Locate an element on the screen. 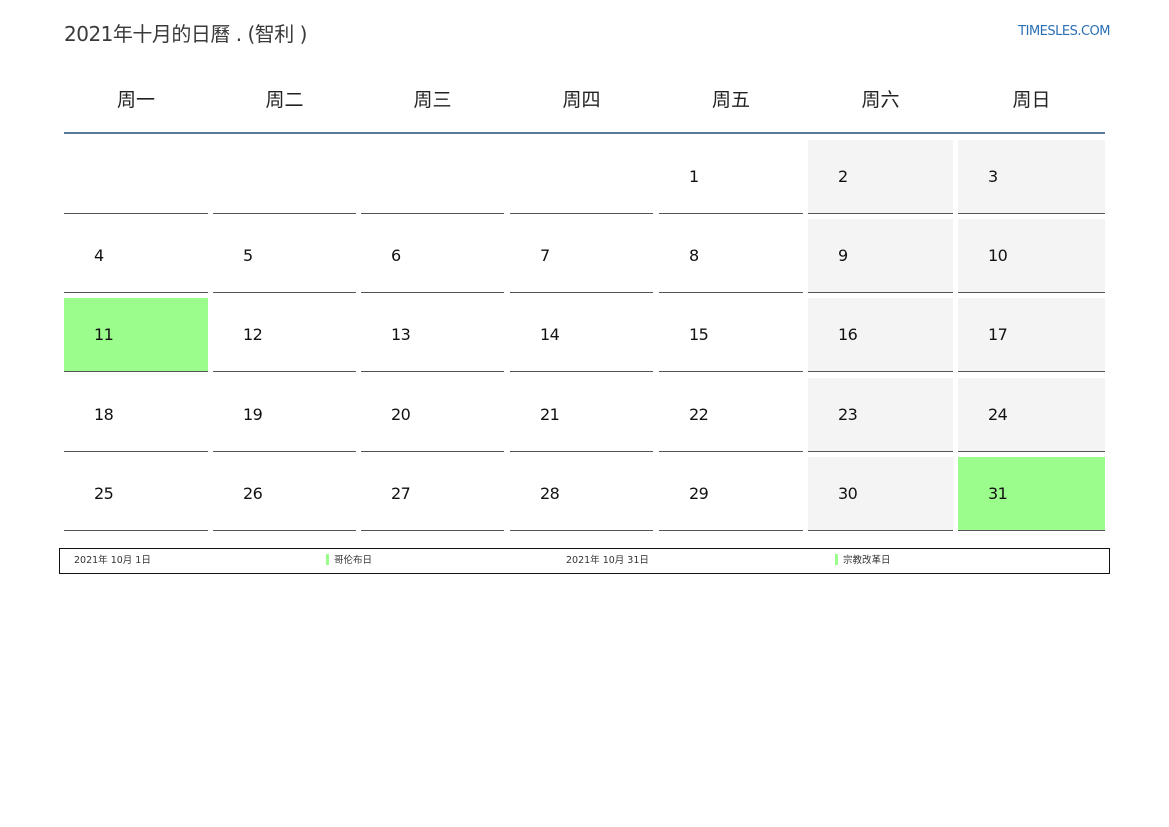  day-cell: 26 is located at coordinates (284, 494).